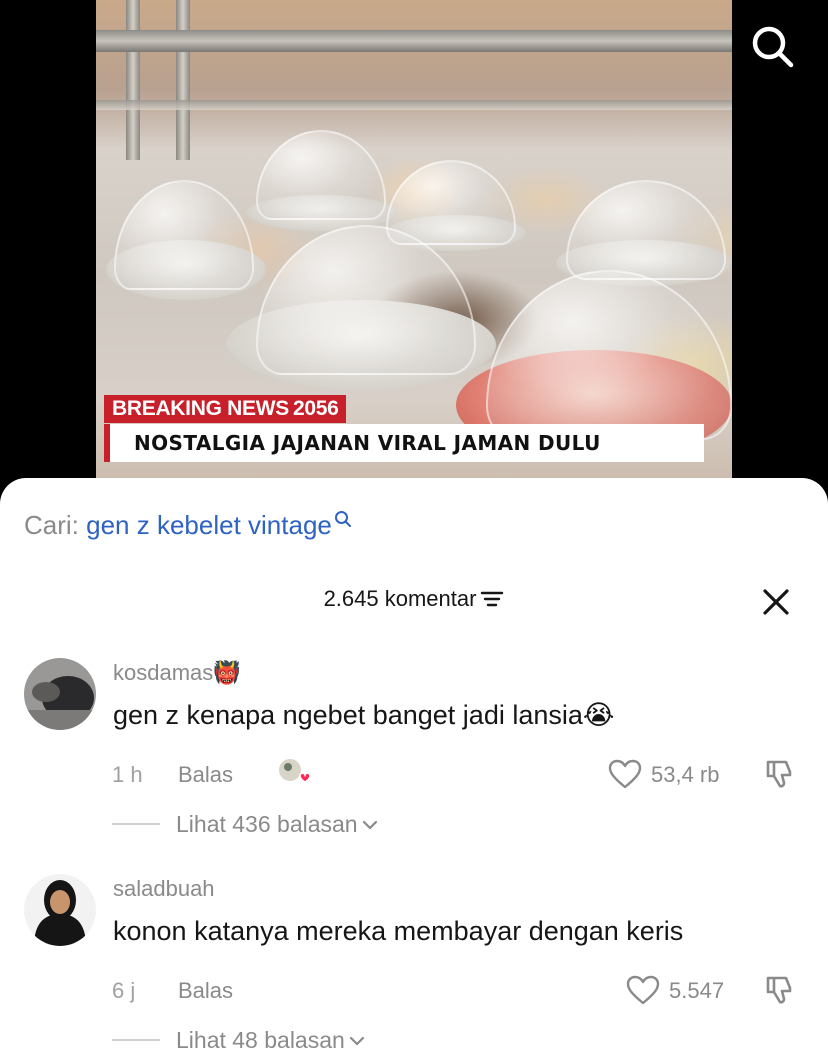 Image resolution: width=828 pixels, height=1055 pixels. I want to click on view-replies-label: Lihat 436 balasan, so click(267, 824).